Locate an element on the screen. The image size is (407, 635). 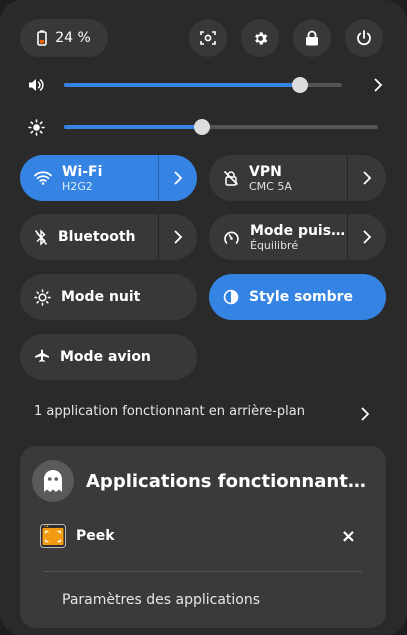
wifi-menu-button is located at coordinates (177, 178).